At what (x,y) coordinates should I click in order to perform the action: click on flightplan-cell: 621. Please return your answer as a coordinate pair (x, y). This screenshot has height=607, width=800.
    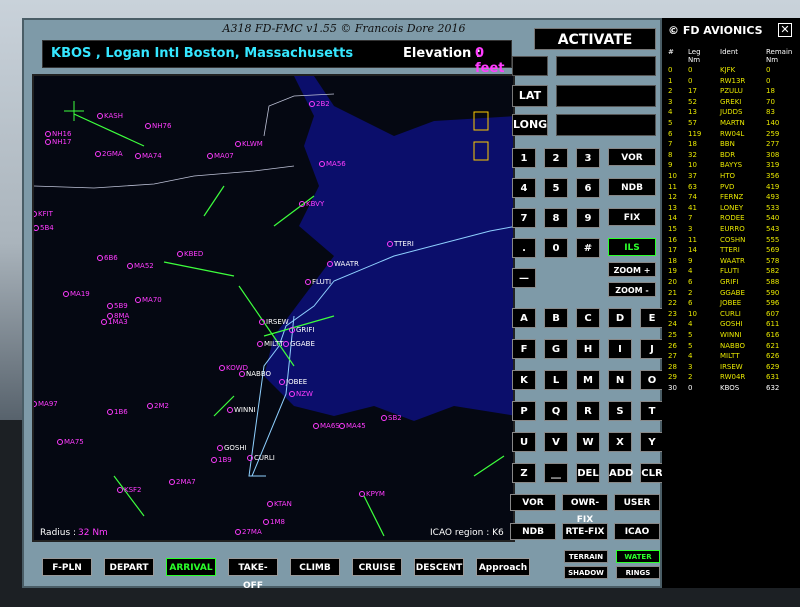
    Looking at the image, I should click on (773, 345).